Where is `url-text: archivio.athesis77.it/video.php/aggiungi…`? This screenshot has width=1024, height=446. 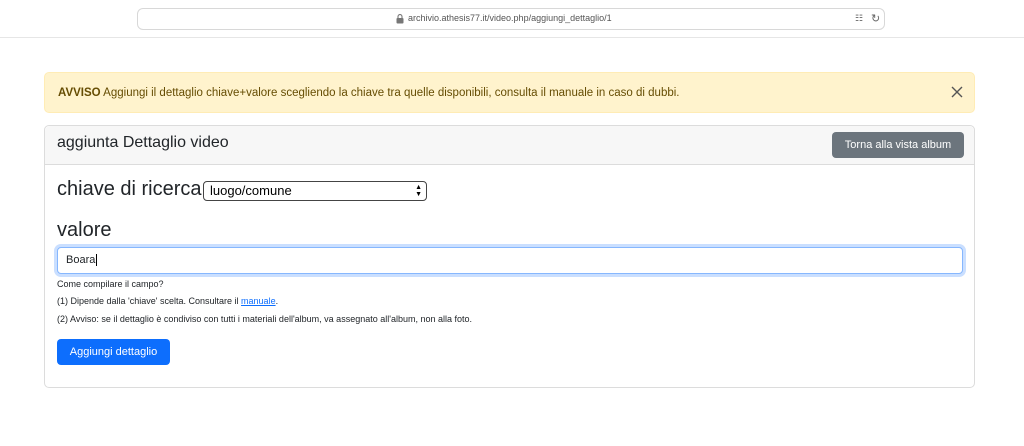
url-text: archivio.athesis77.it/video.php/aggiungi… is located at coordinates (510, 18).